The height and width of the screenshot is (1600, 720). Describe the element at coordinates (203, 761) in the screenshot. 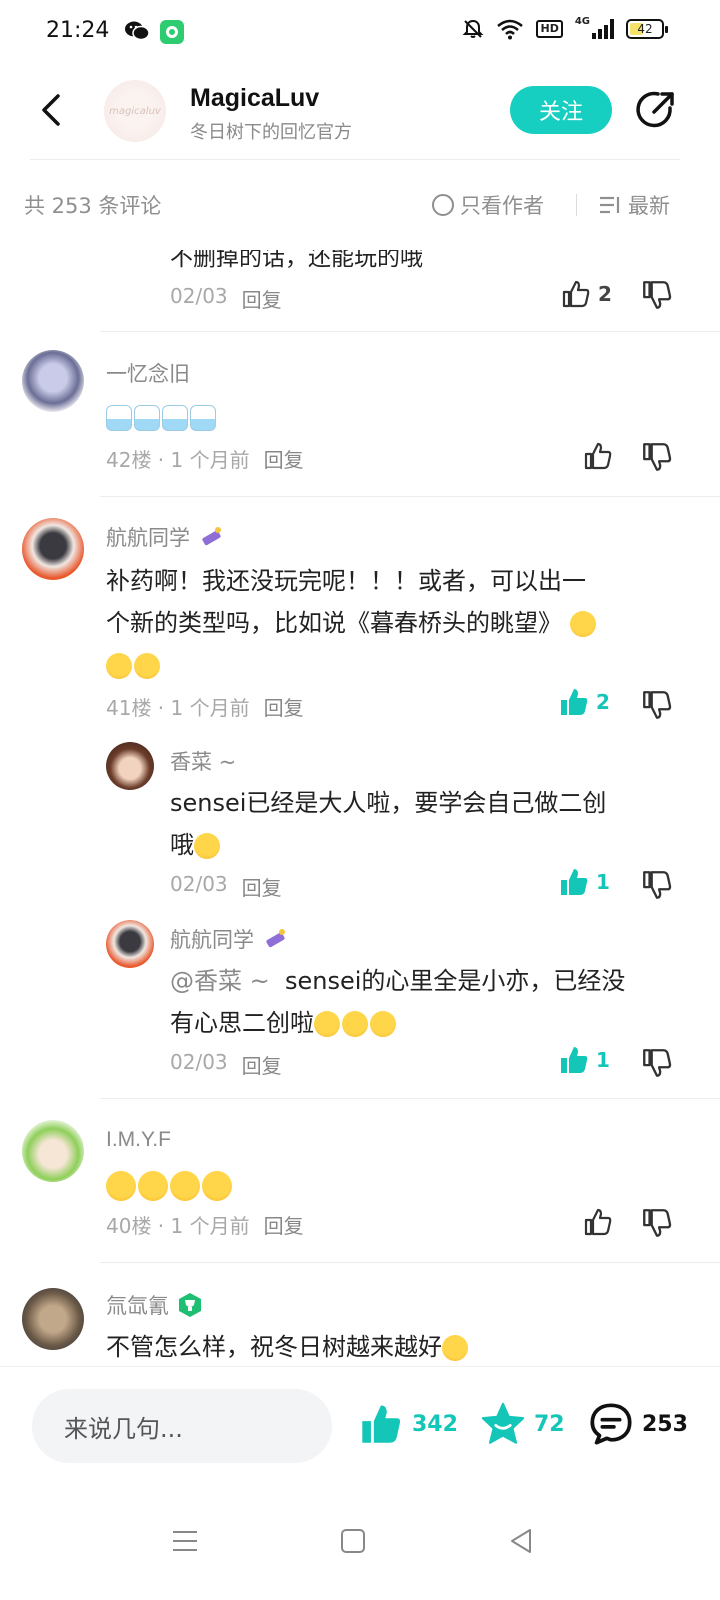

I see `reply-username: 香菜 ~` at that location.